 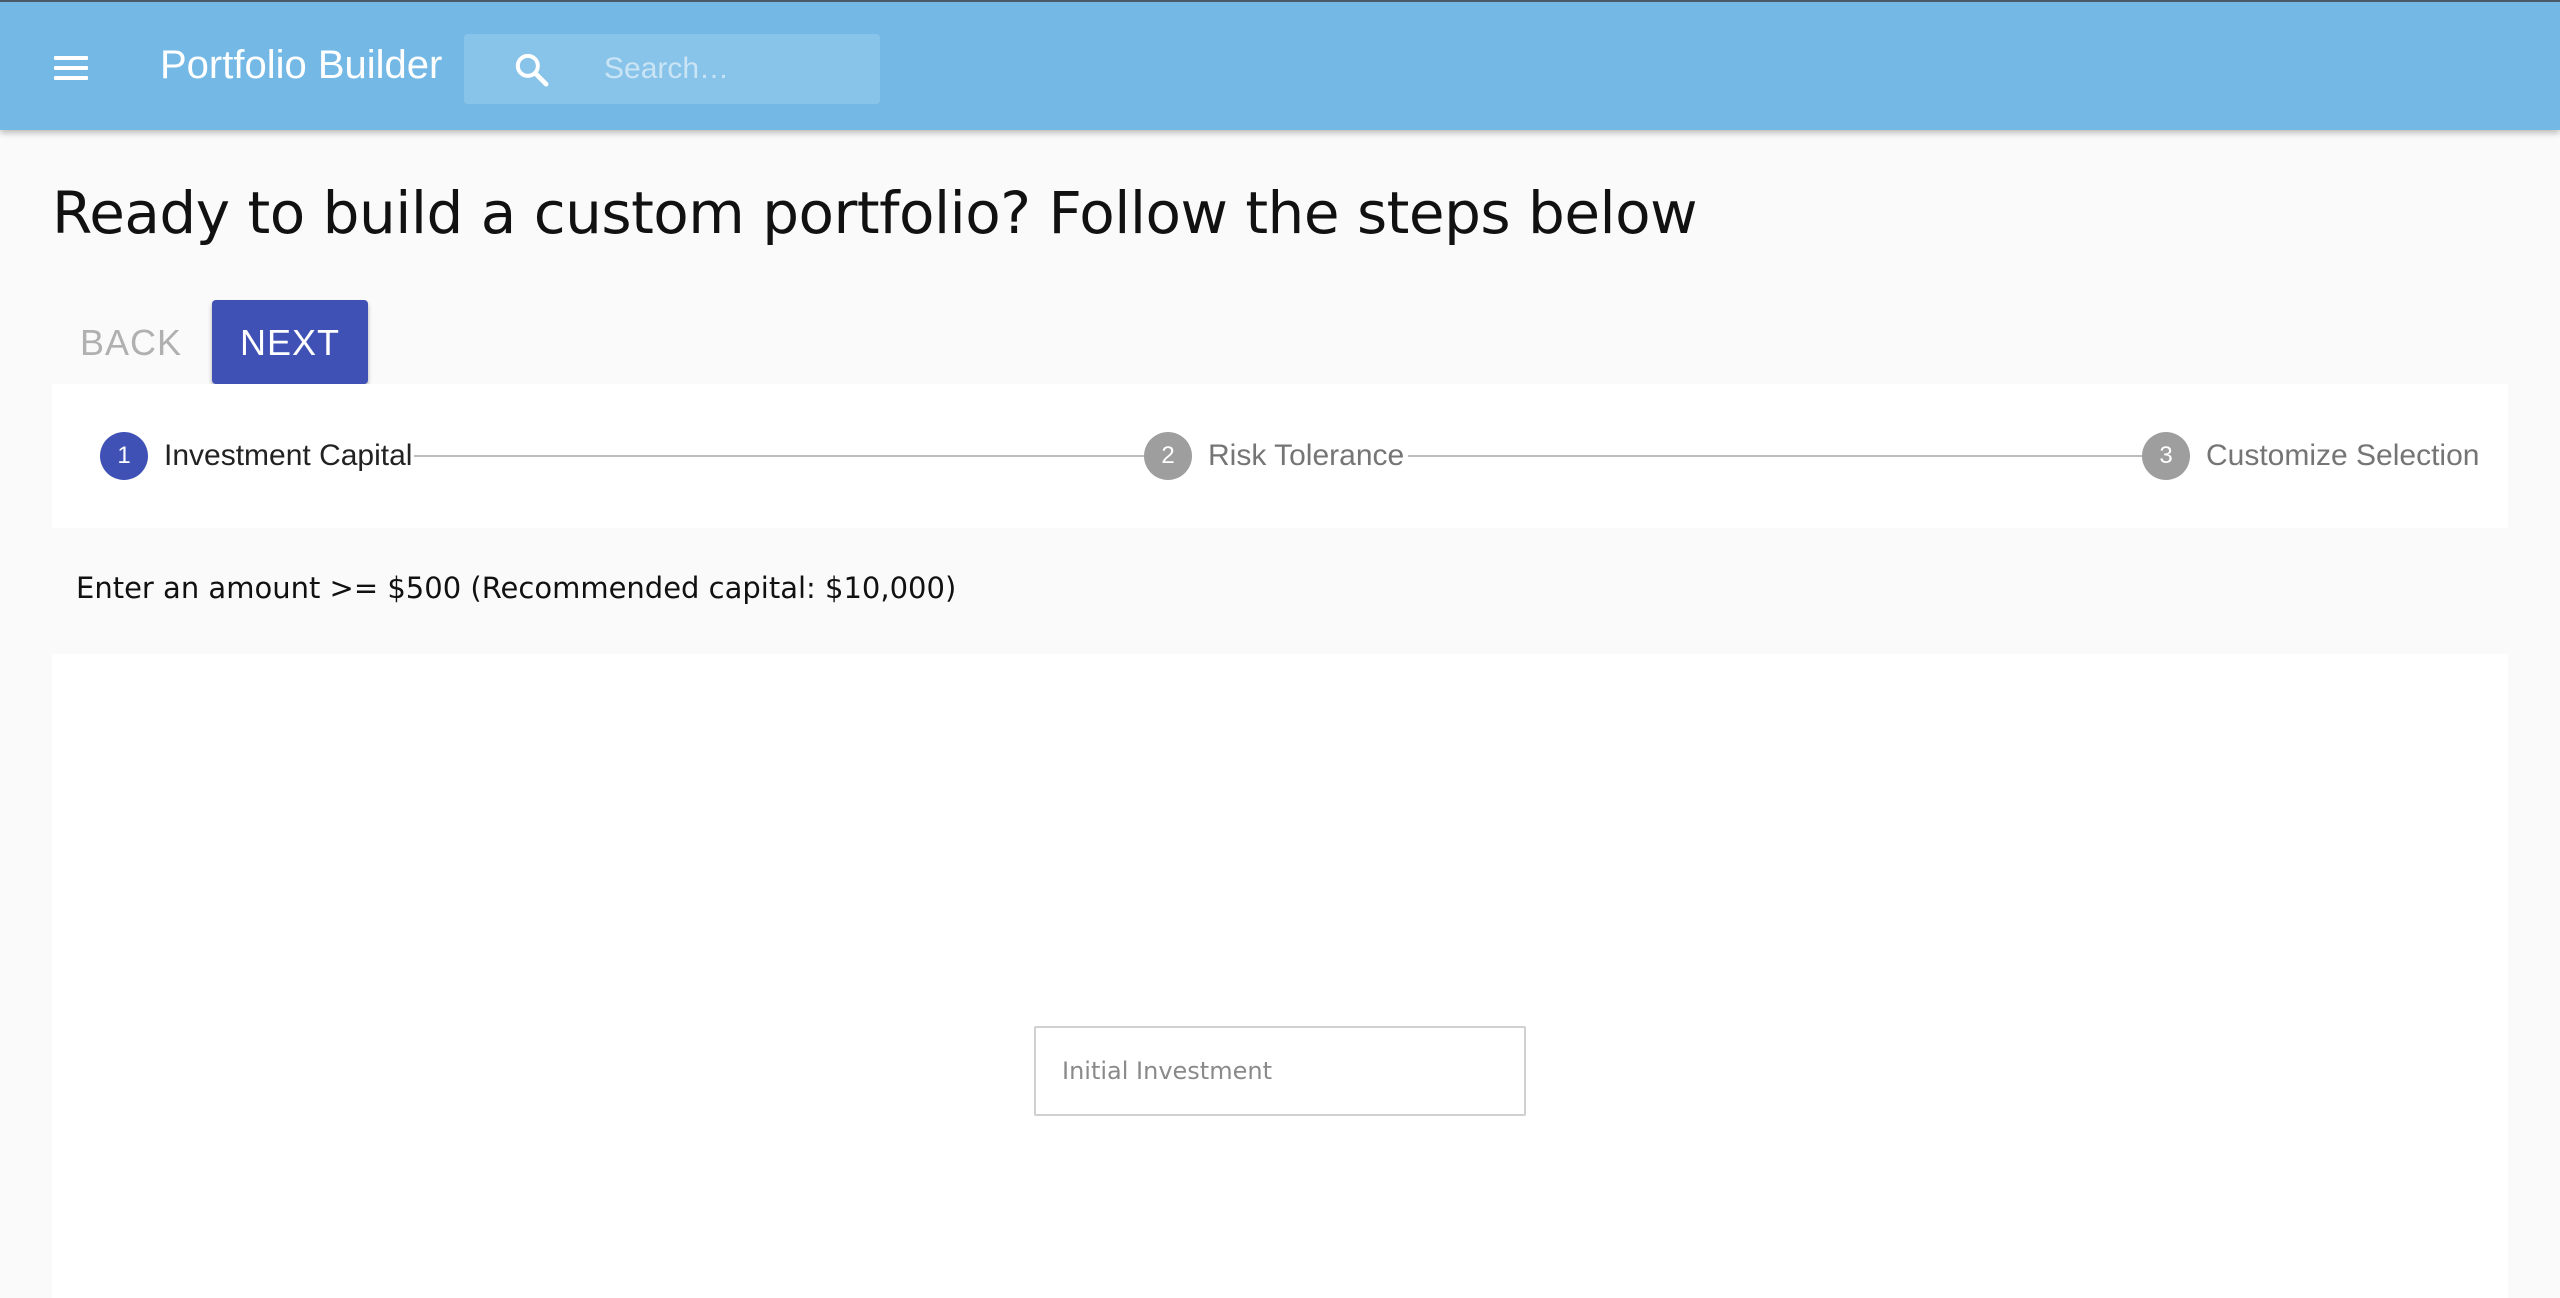 What do you see at coordinates (2342, 456) in the screenshot?
I see `step-3-label: Customize Selection` at bounding box center [2342, 456].